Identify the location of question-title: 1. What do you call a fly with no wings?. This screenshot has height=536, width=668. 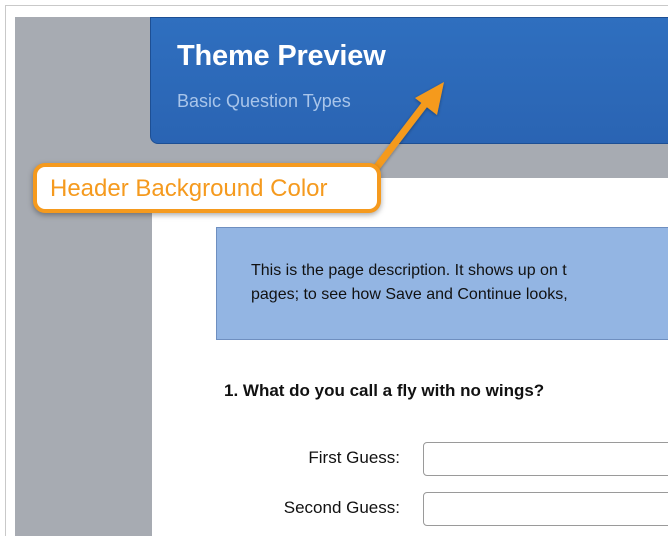
(384, 390).